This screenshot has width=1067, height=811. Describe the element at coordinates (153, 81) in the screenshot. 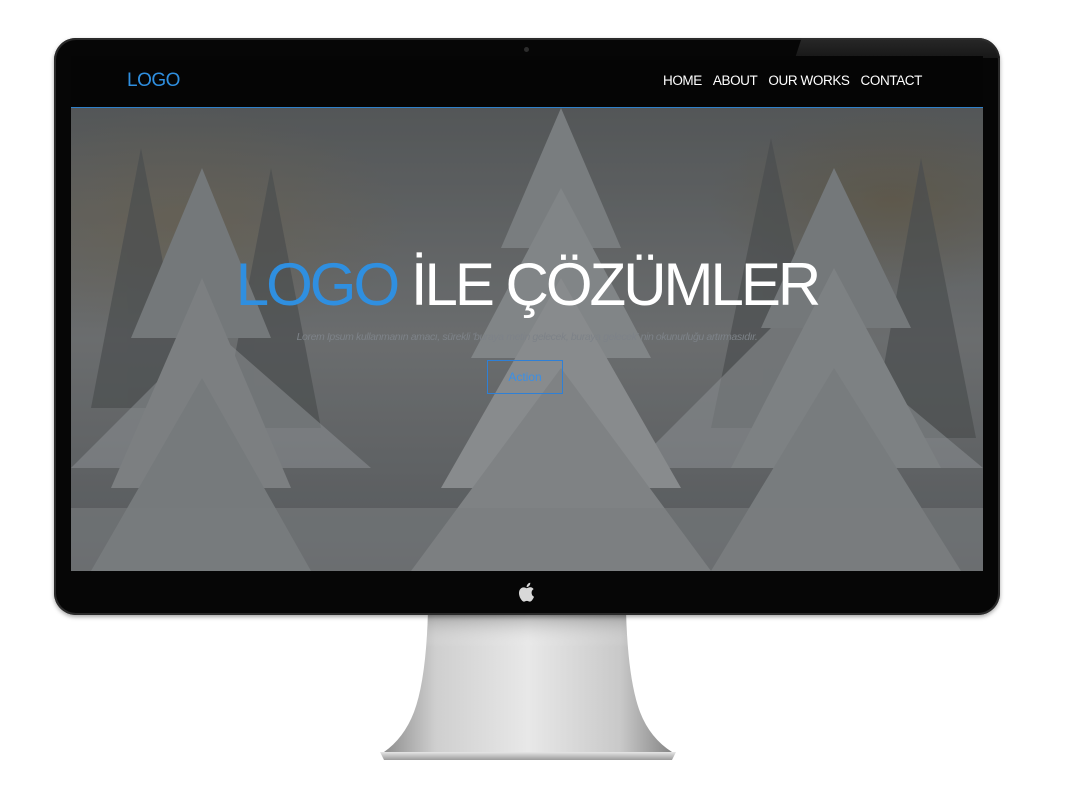

I see `nav-logo: LOGO` at that location.